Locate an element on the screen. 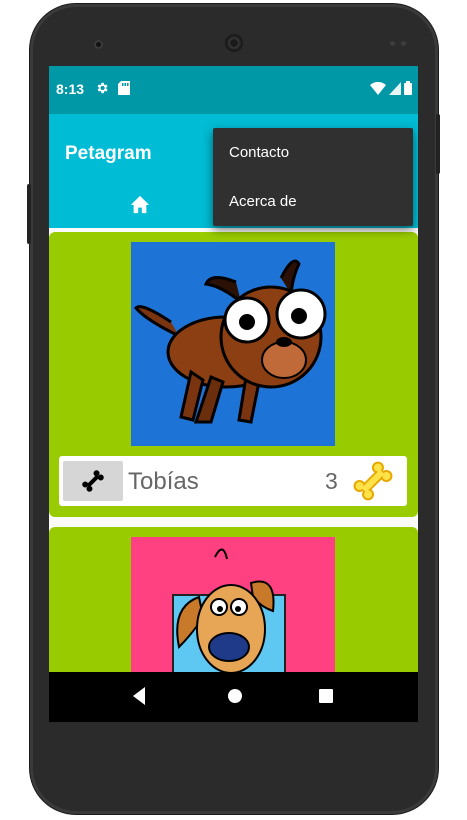 The image size is (467, 820). home-circle-icon is located at coordinates (235, 696).